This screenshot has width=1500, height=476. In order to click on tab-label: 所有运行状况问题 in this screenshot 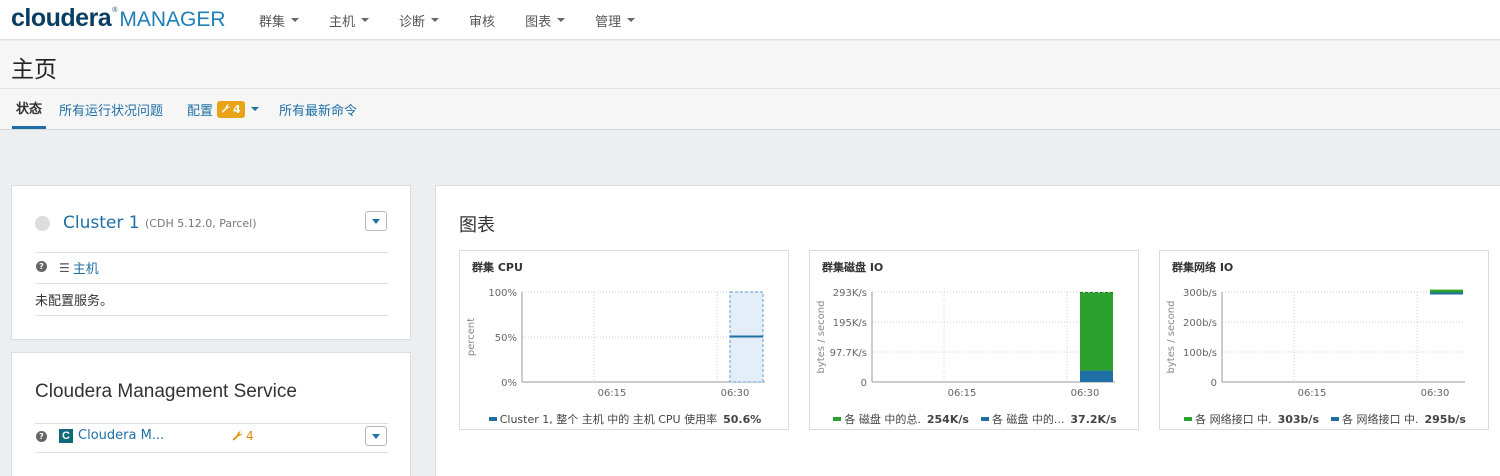, I will do `click(111, 111)`.